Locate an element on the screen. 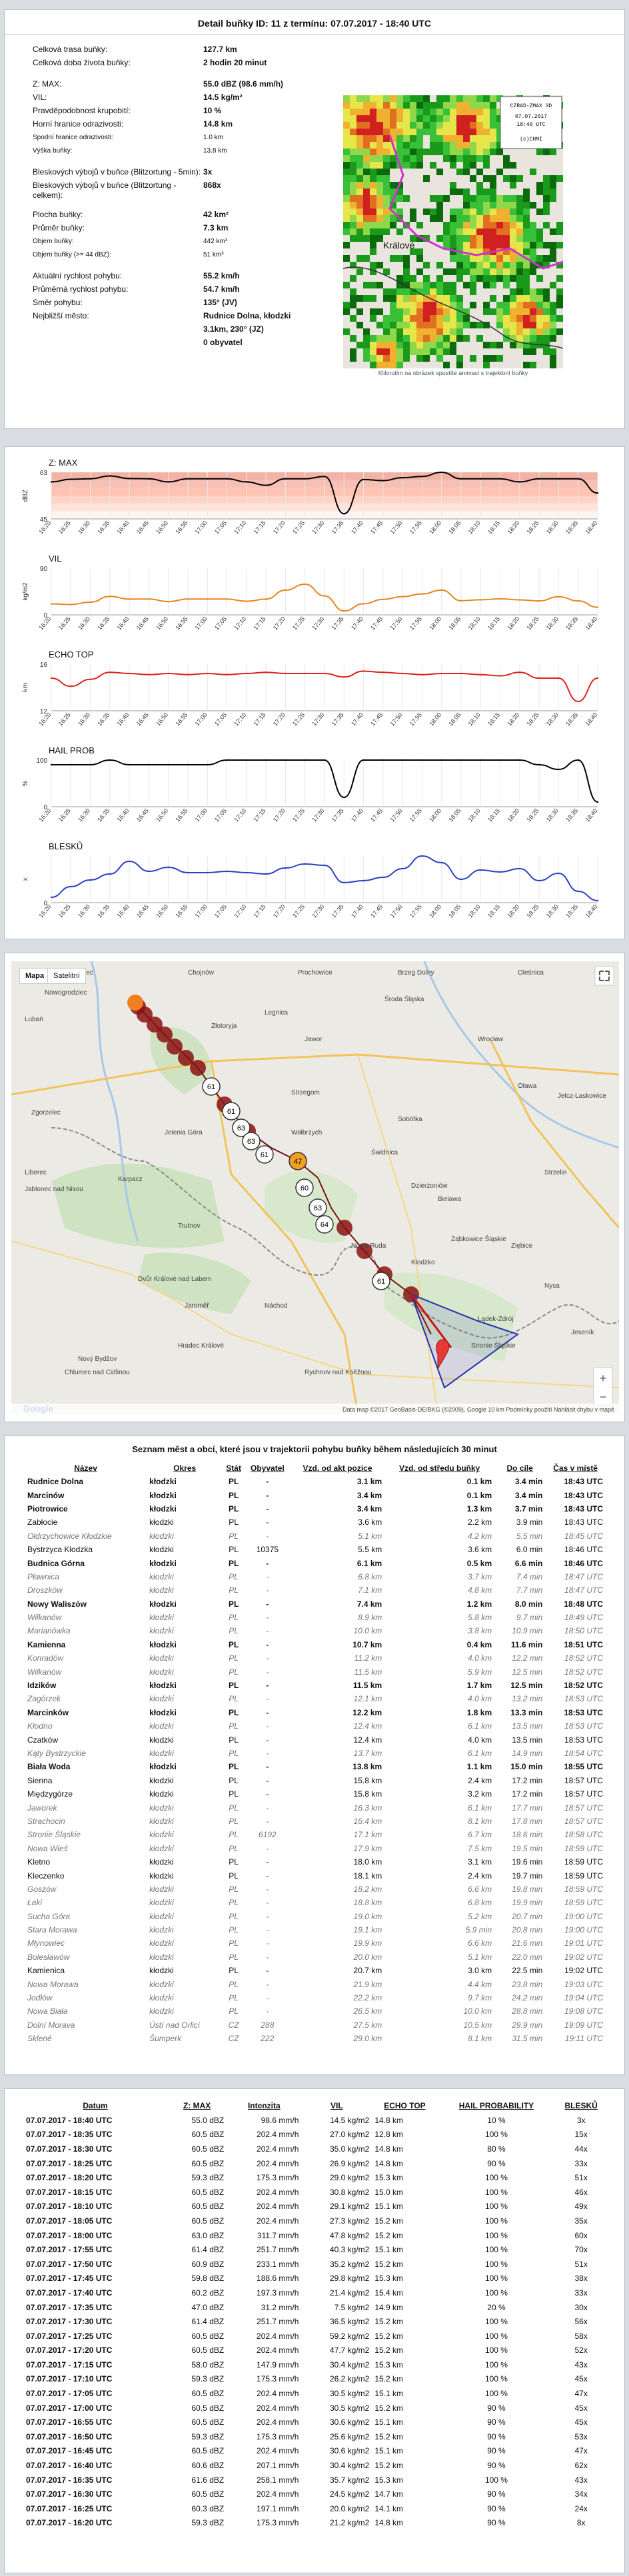 The height and width of the screenshot is (2576, 629). zoom-in-icon: + is located at coordinates (603, 1378).